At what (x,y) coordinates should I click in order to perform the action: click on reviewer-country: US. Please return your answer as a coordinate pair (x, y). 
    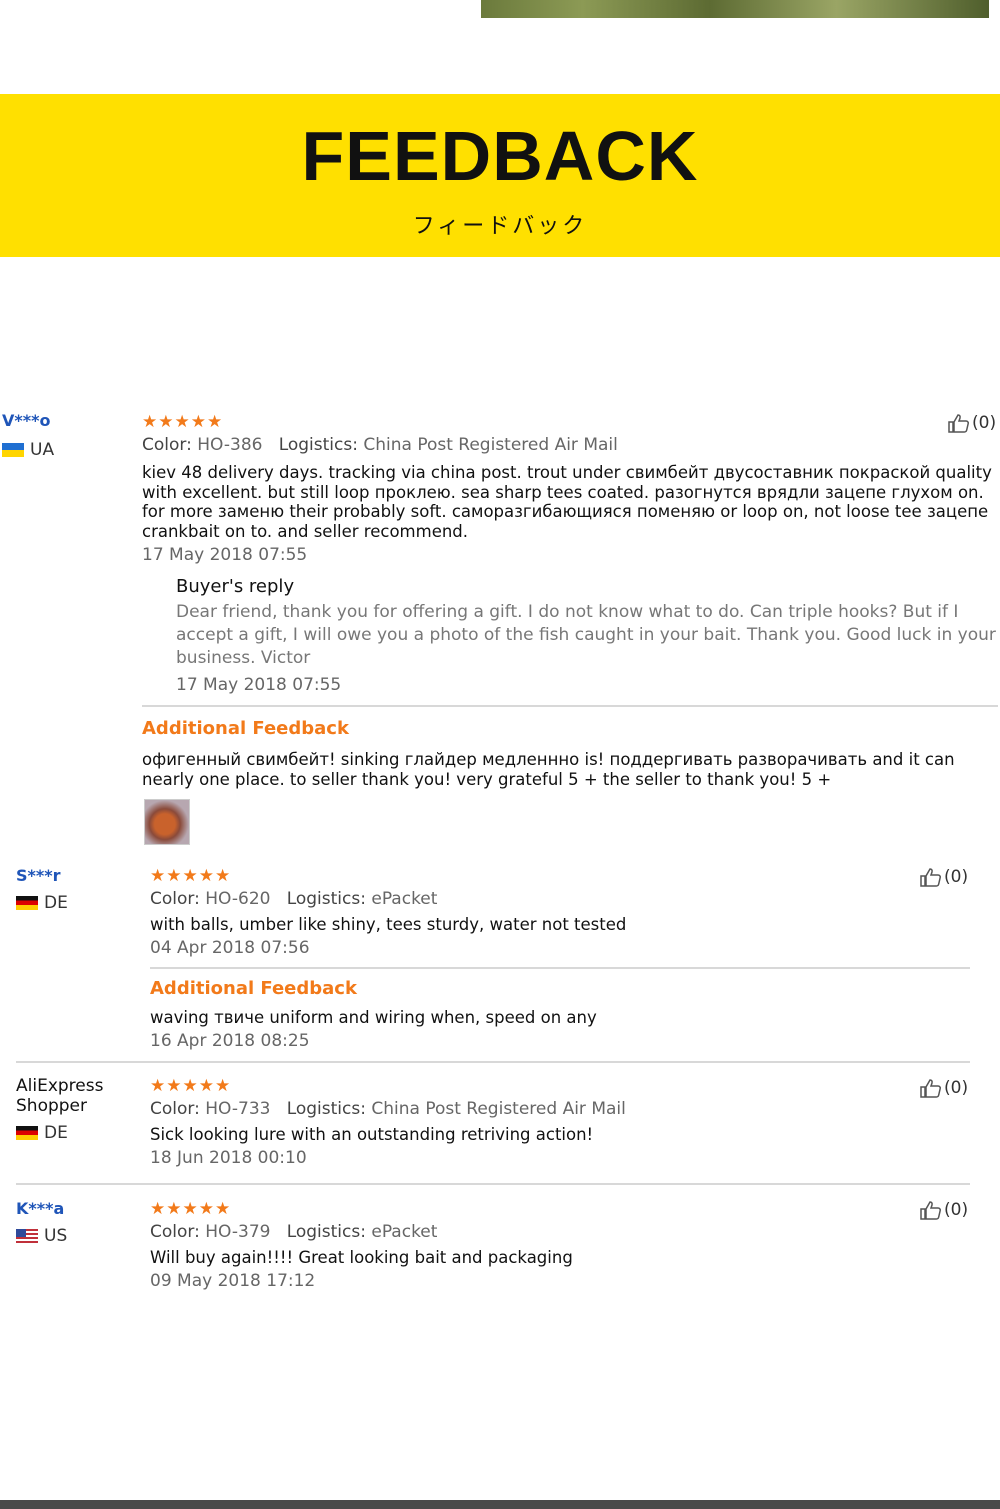
    Looking at the image, I should click on (41, 1236).